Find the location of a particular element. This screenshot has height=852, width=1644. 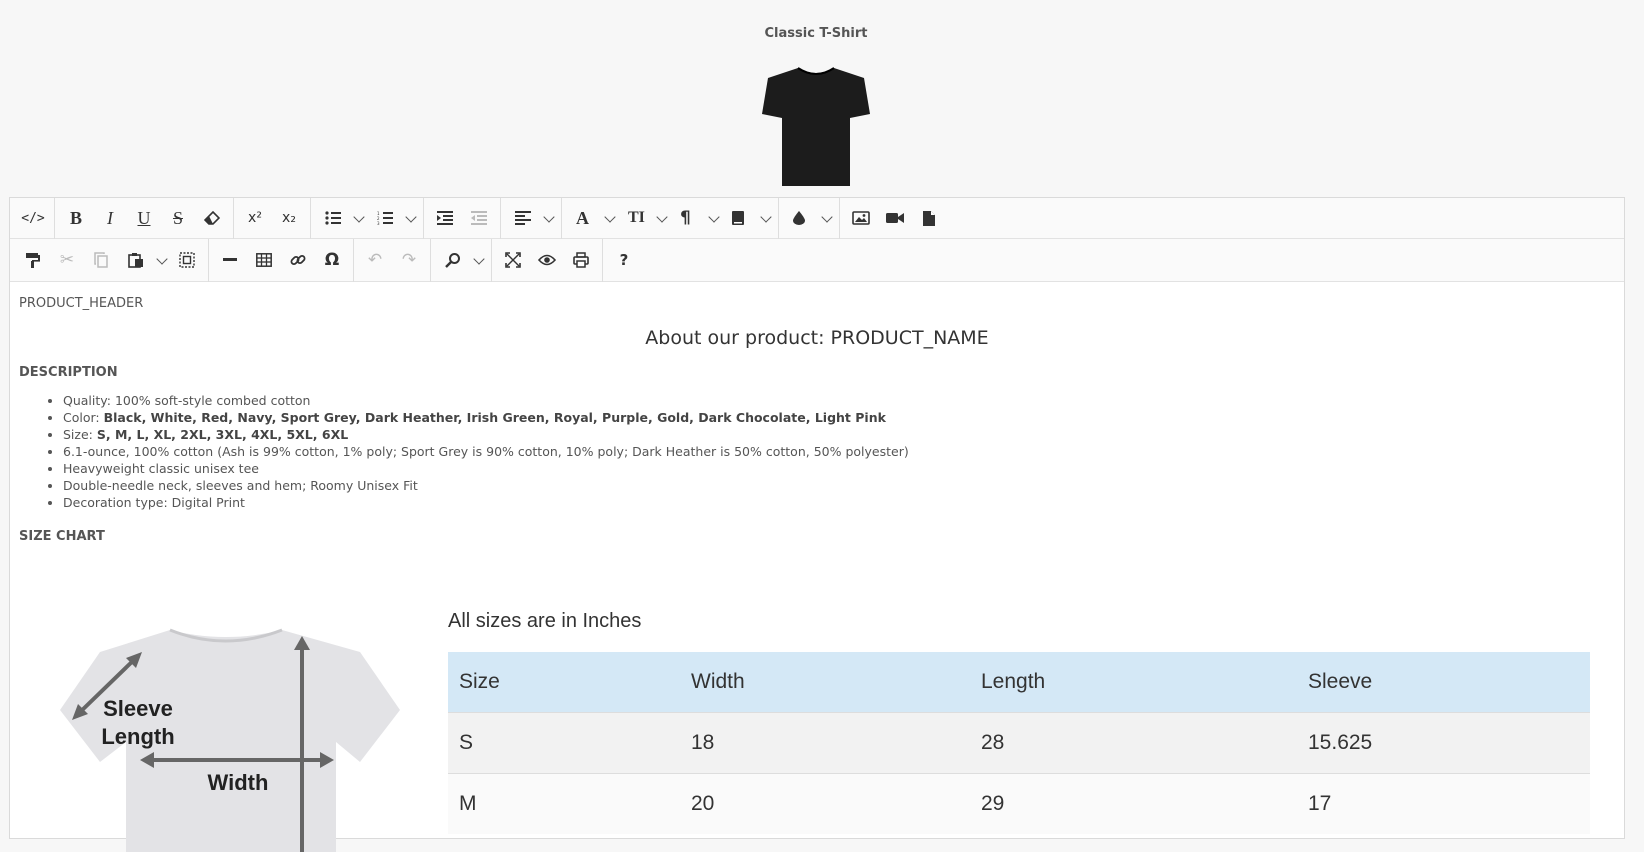

color-drop-icon is located at coordinates (809, 218).